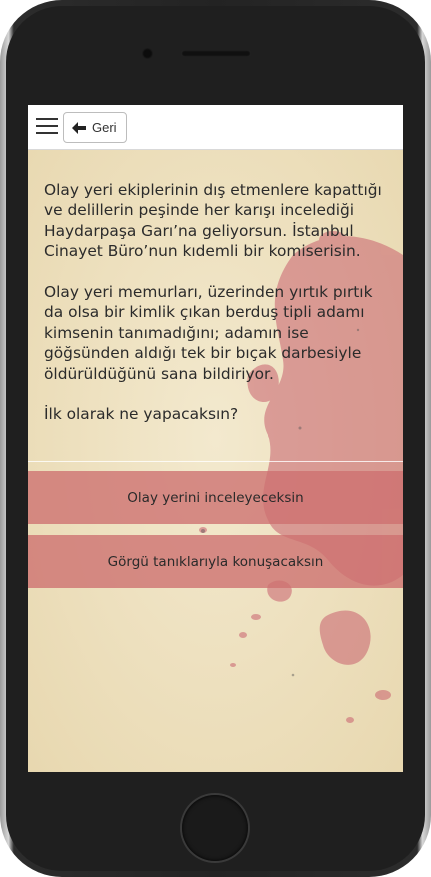  I want to click on earpiece-speaker, so click(216, 53).